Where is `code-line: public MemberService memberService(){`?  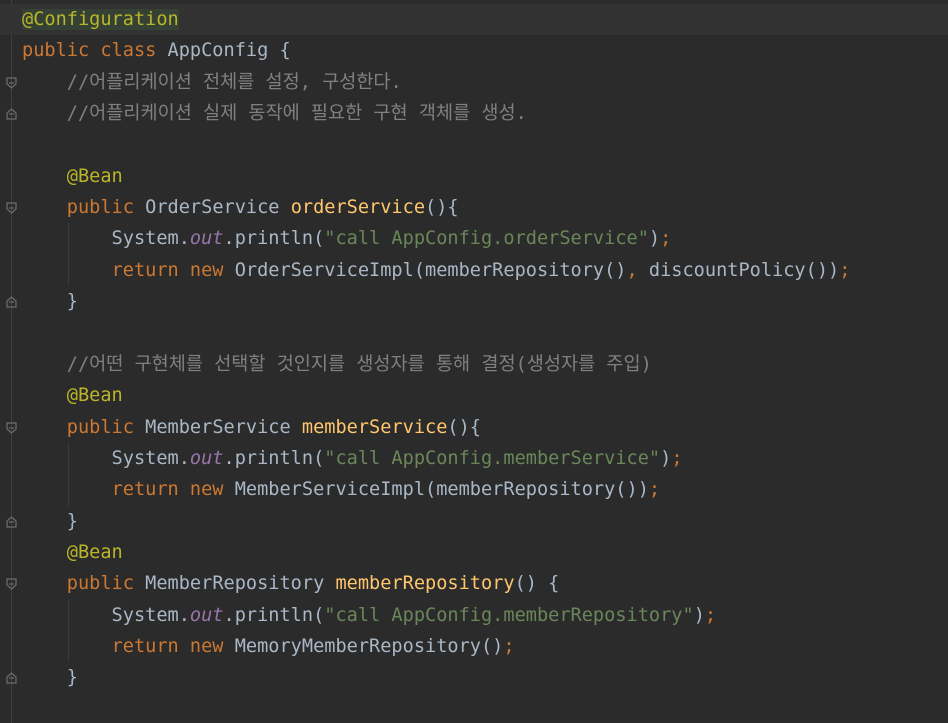 code-line: public MemberService memberService(){ is located at coordinates (251, 427).